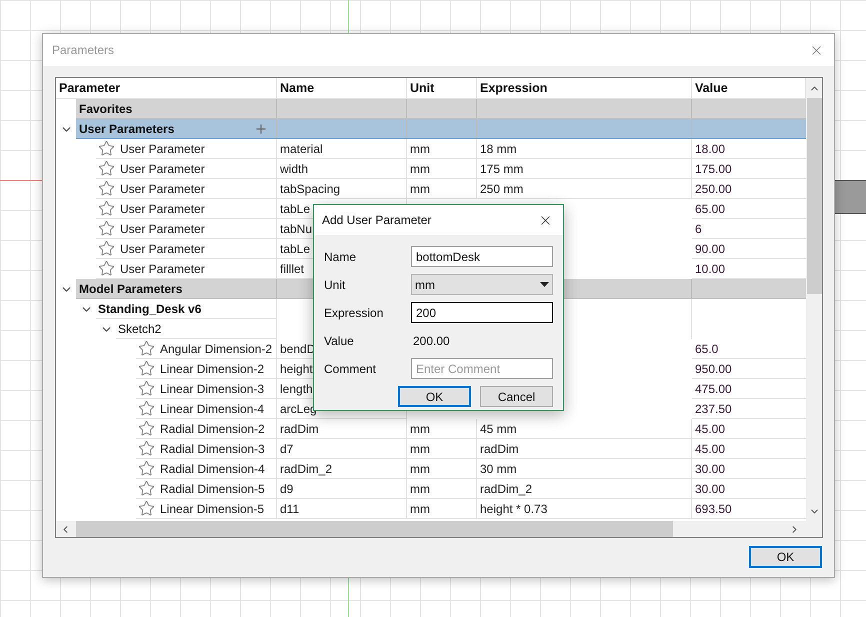 Image resolution: width=866 pixels, height=617 pixels. I want to click on parameter-label: Radial Dimension-3, so click(212, 449).